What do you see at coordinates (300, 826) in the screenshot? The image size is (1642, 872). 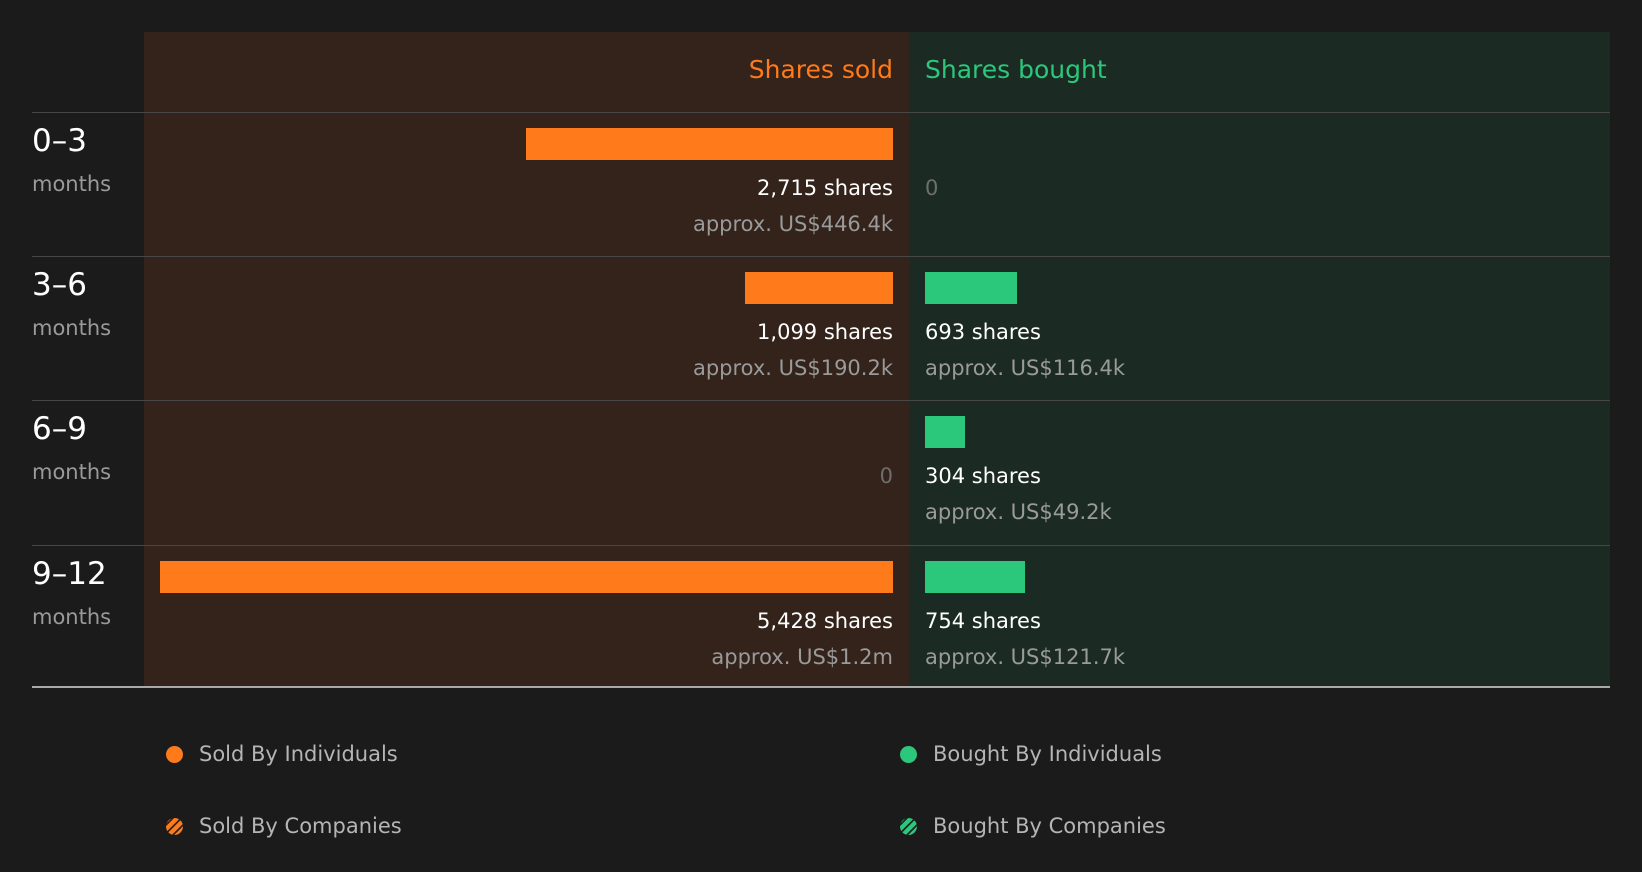 I see `legend-label-sold-companies: Sold By Companies` at bounding box center [300, 826].